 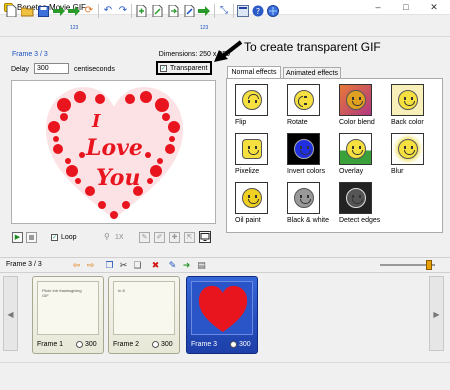 I want to click on heart-thumbnail-icon, so click(x=223, y=309).